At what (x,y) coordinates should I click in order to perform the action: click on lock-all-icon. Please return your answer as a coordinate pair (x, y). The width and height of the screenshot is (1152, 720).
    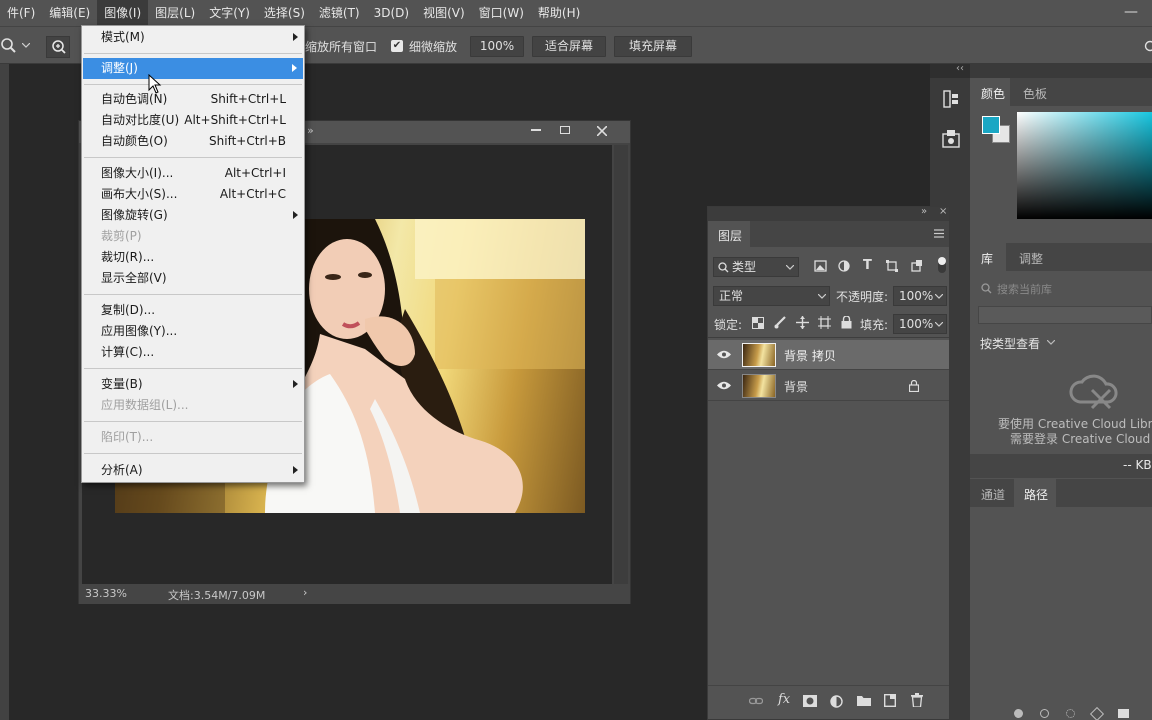
    Looking at the image, I should click on (846, 322).